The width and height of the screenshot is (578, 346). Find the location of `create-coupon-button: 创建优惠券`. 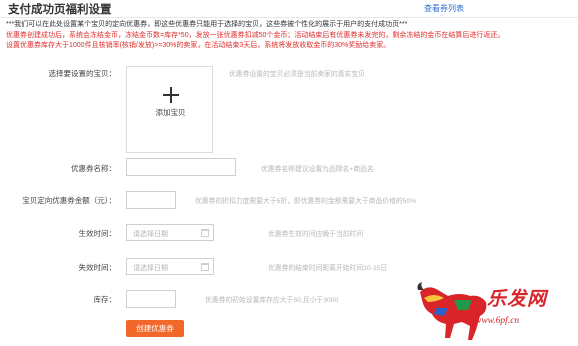

create-coupon-button: 创建优惠券 is located at coordinates (155, 328).